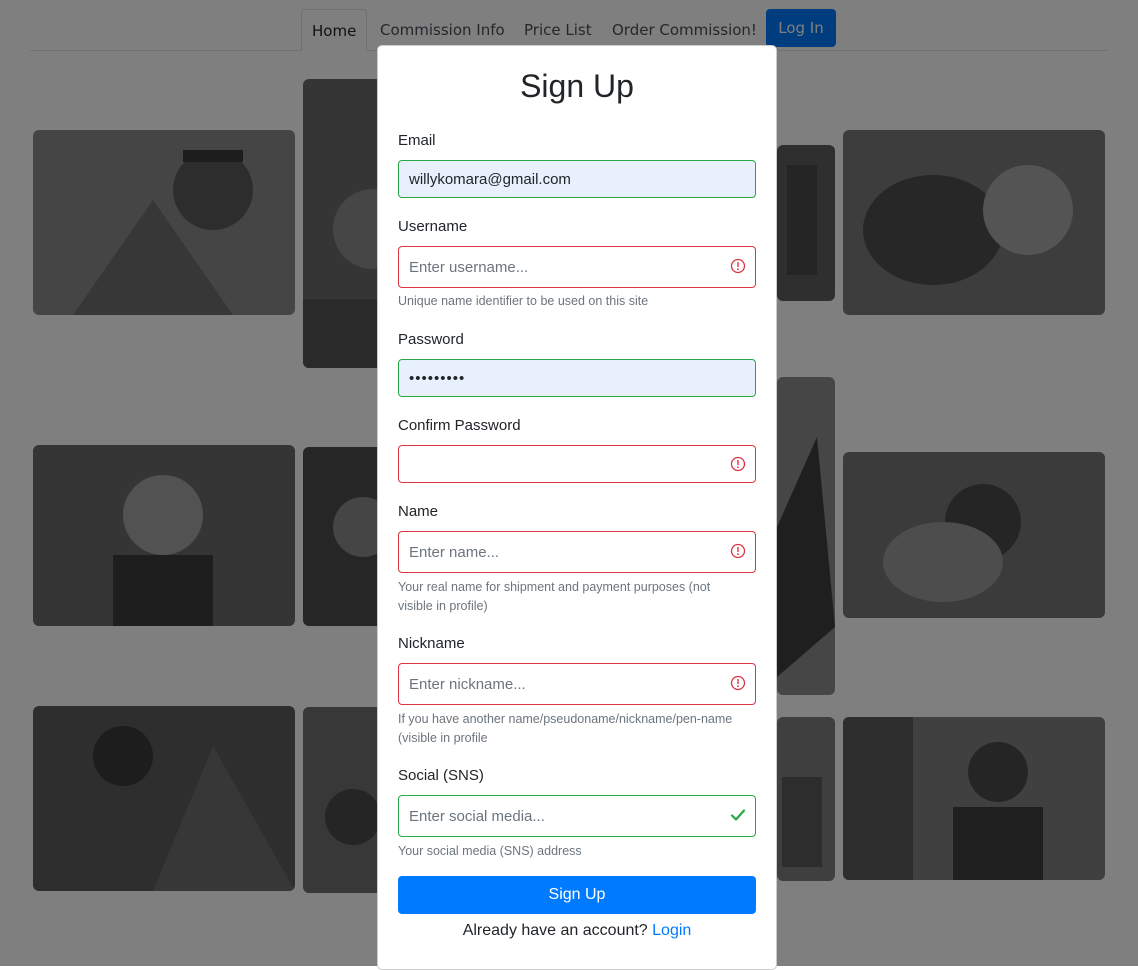 The height and width of the screenshot is (970, 1138). What do you see at coordinates (577, 895) in the screenshot?
I see `signup-submit-button: Sign Up` at bounding box center [577, 895].